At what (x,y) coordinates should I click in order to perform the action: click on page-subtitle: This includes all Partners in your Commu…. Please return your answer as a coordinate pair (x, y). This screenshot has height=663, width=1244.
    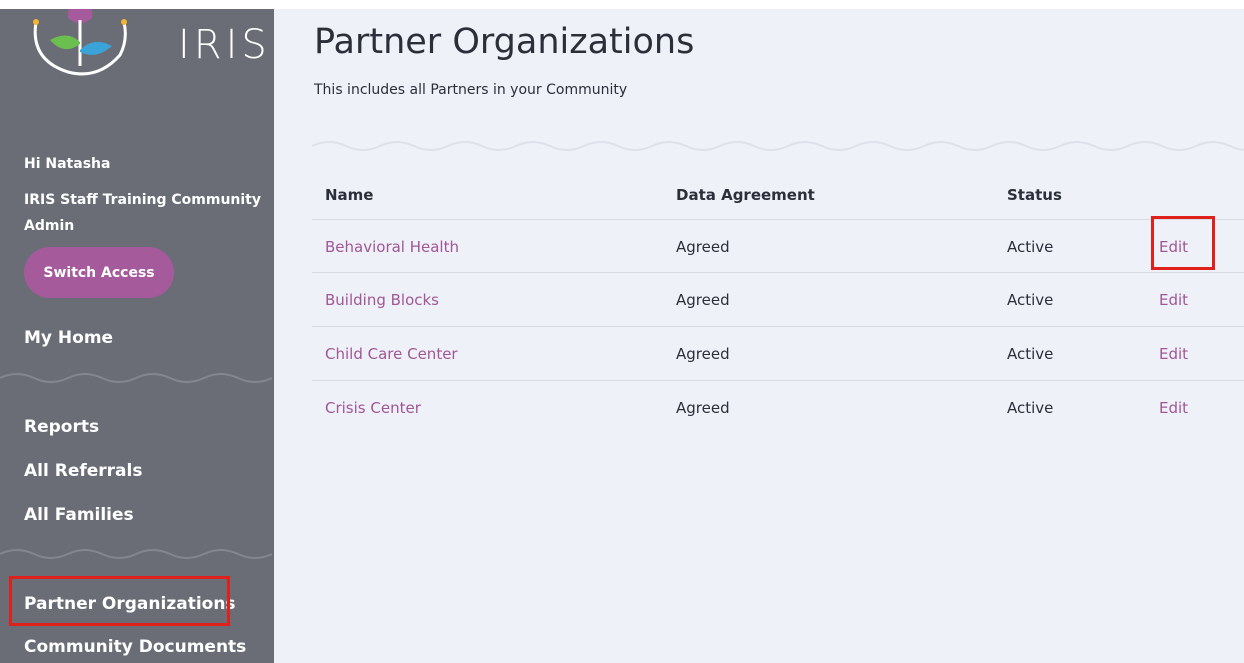
    Looking at the image, I should click on (471, 90).